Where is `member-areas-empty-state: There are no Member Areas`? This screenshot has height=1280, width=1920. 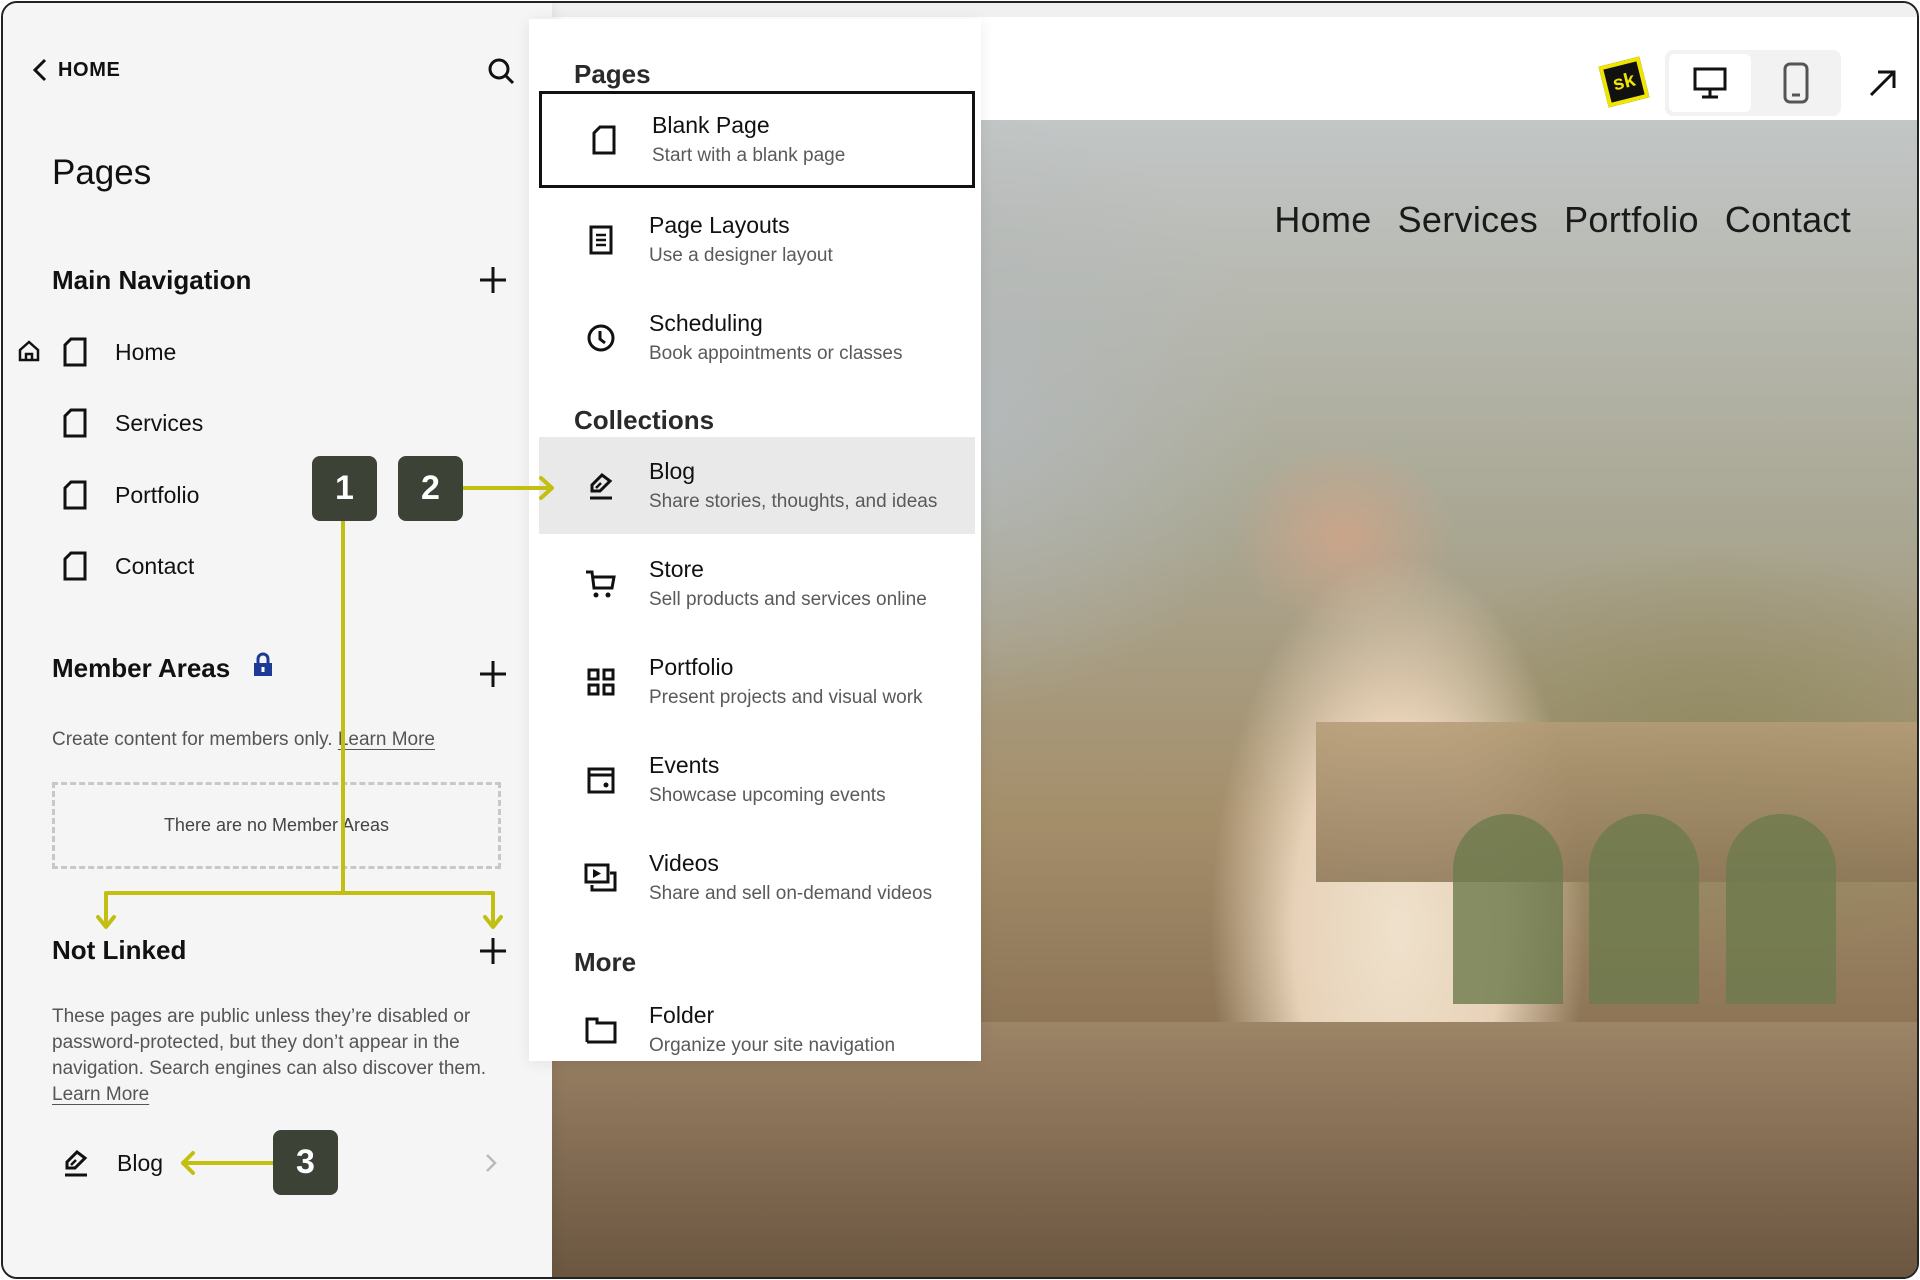 member-areas-empty-state: There are no Member Areas is located at coordinates (276, 825).